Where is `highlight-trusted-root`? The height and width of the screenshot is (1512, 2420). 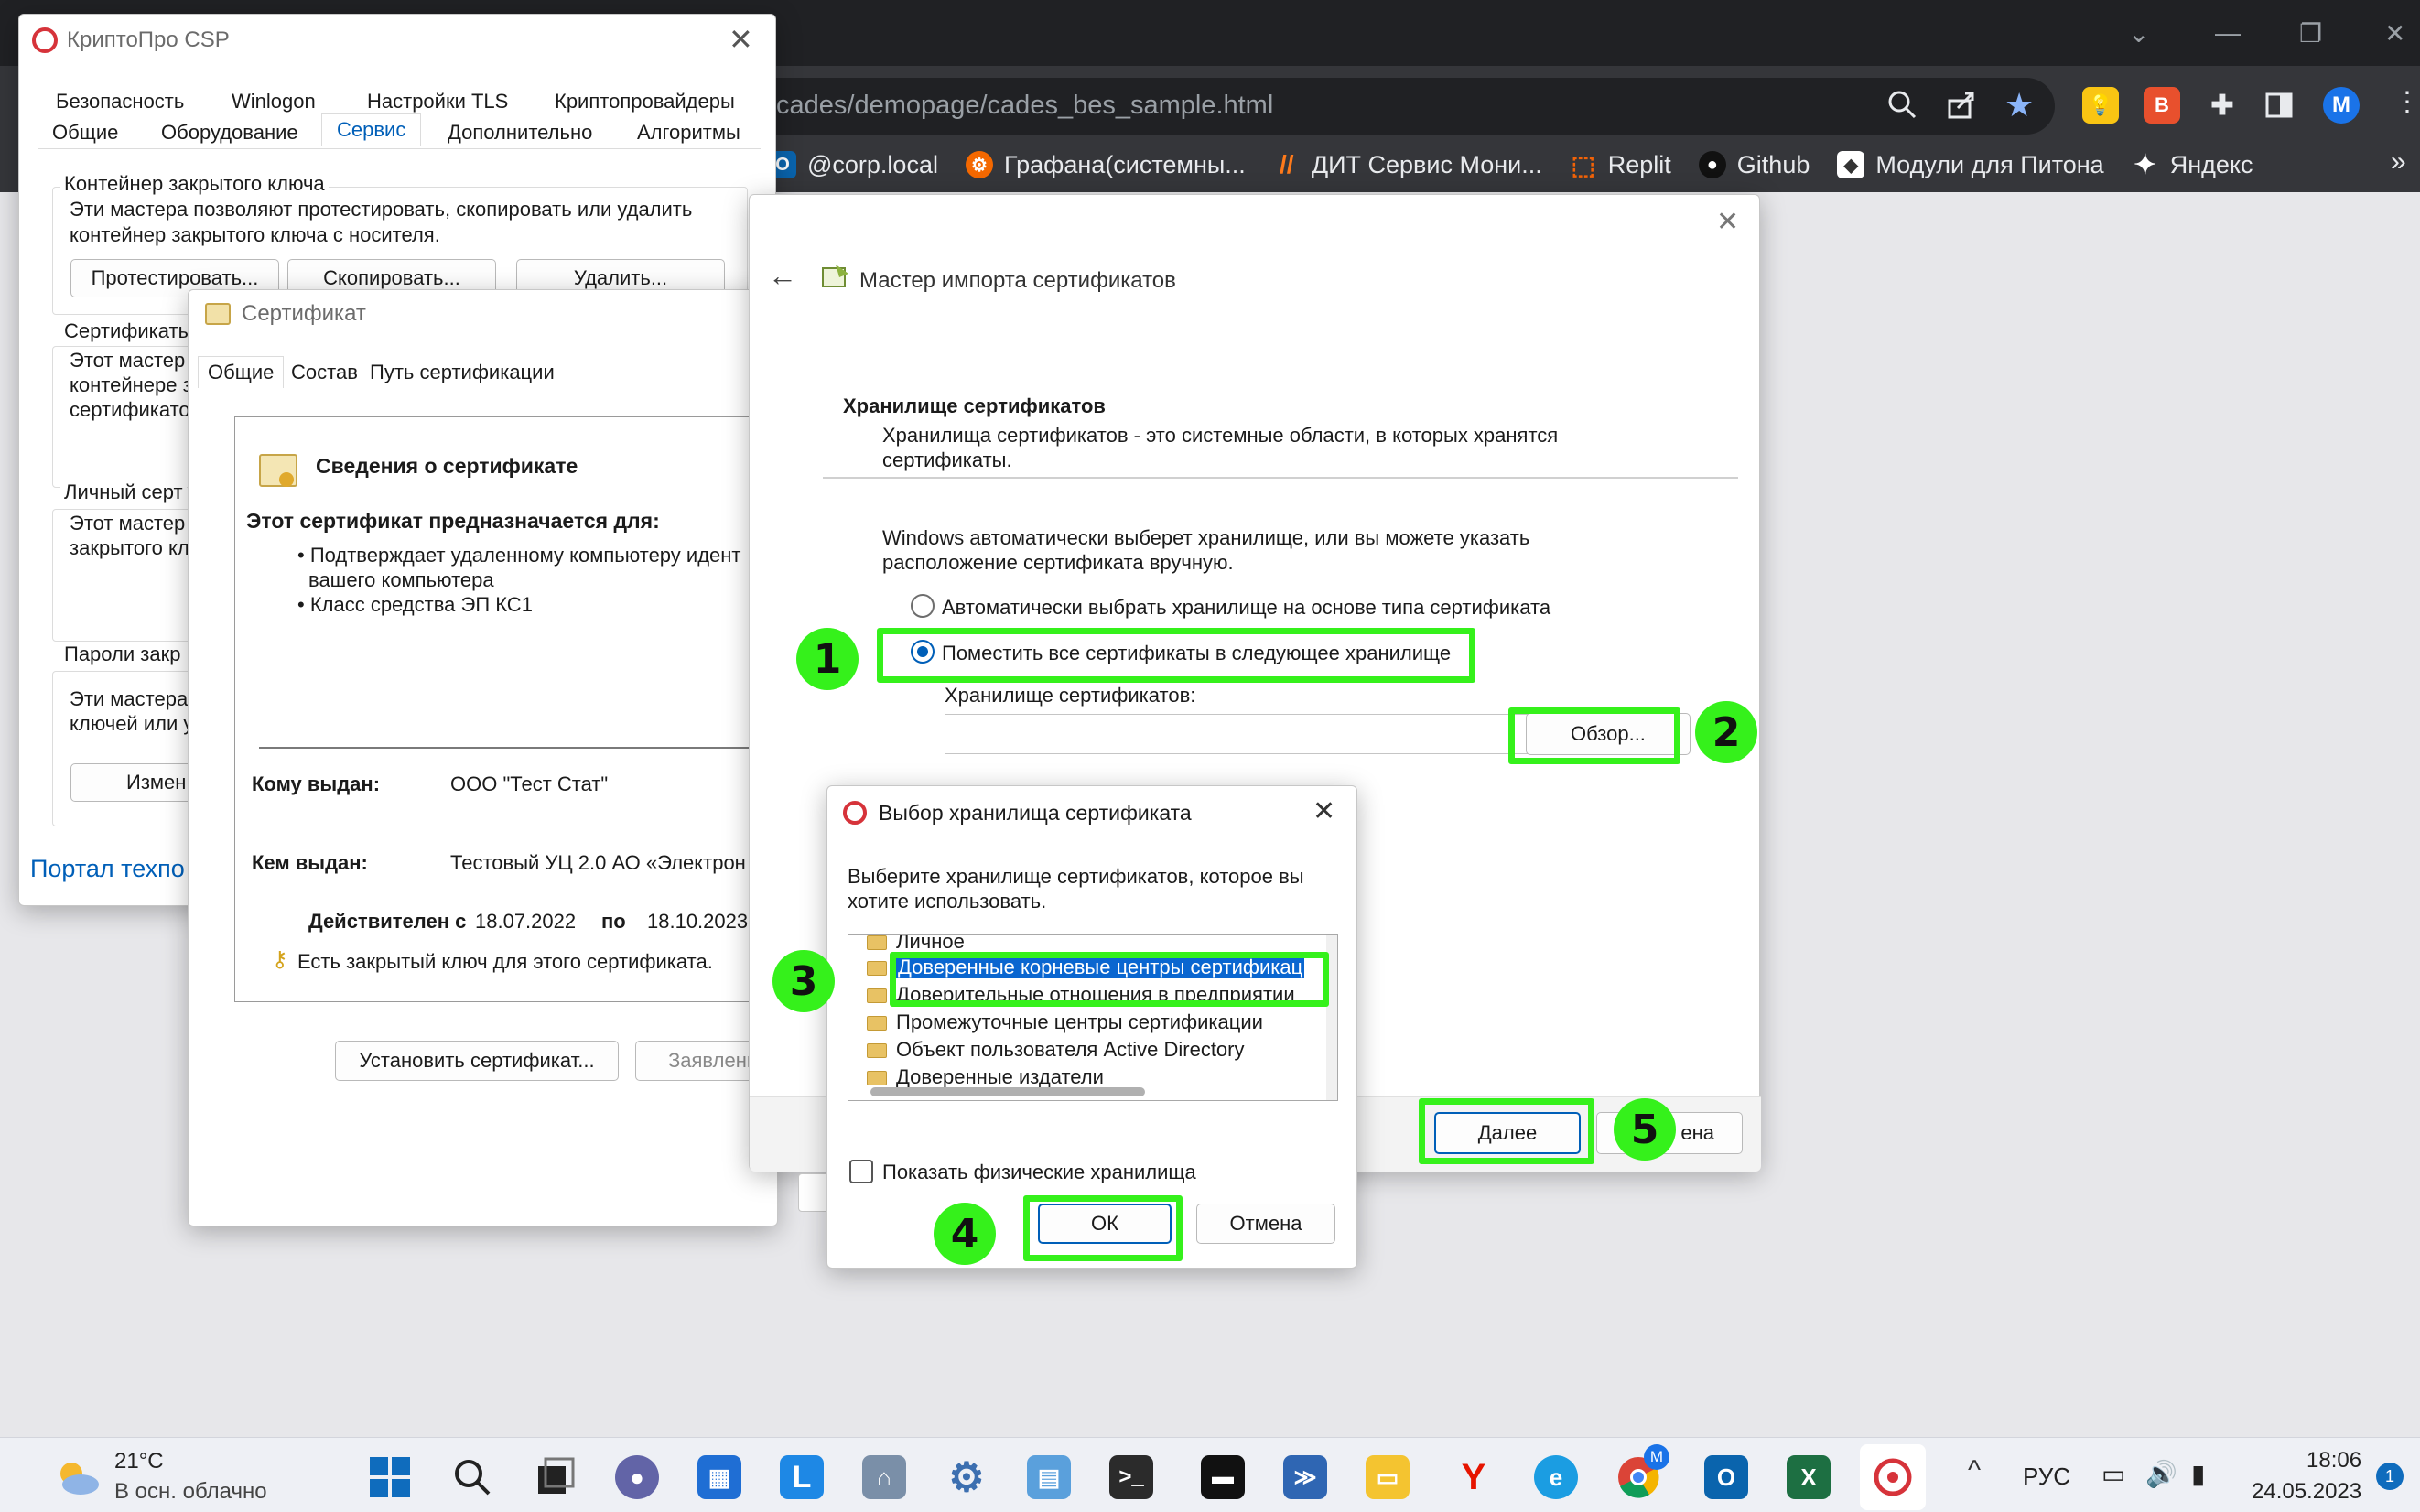 highlight-trusted-root is located at coordinates (1109, 979).